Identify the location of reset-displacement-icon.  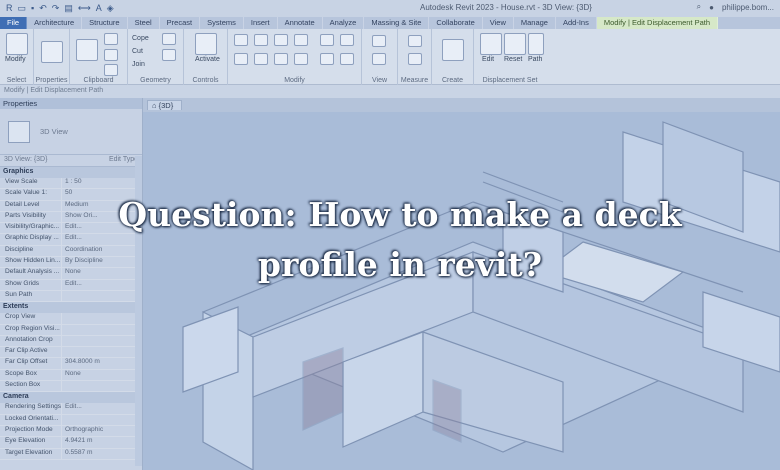
(515, 44).